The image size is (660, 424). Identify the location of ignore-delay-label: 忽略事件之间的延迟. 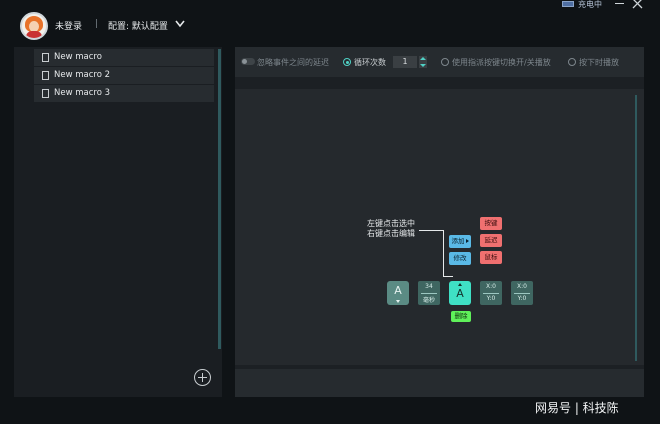
(293, 62).